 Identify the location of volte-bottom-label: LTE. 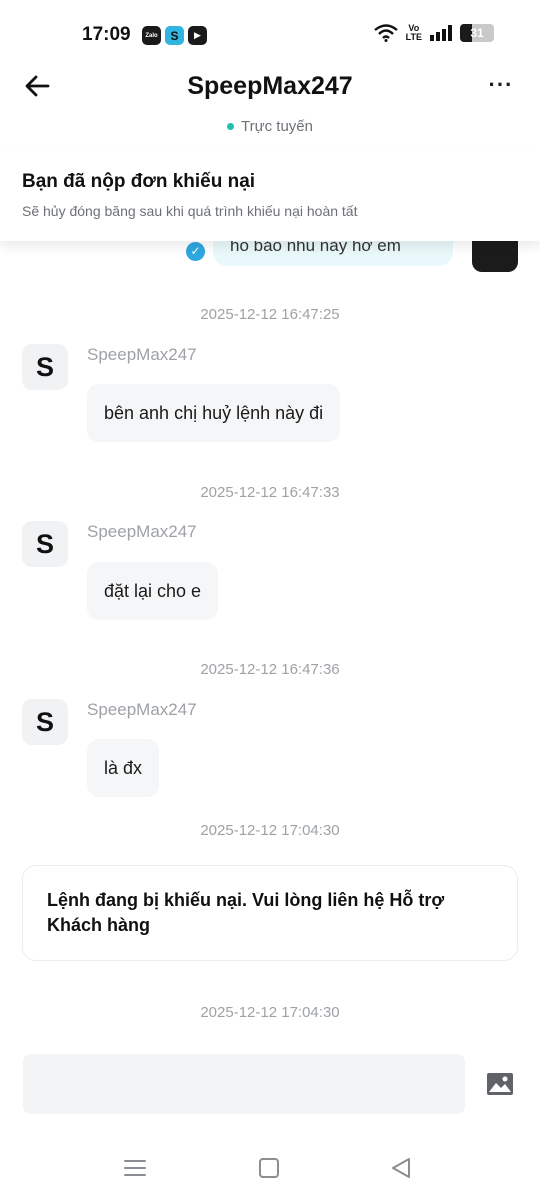
(413, 37).